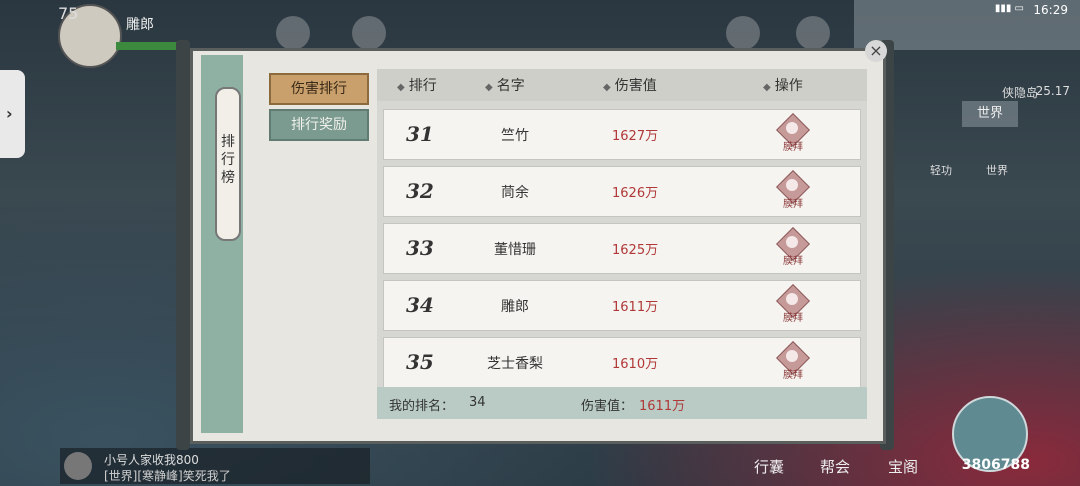 The height and width of the screenshot is (486, 1080). I want to click on chevron-right-icon: ›, so click(9, 113).